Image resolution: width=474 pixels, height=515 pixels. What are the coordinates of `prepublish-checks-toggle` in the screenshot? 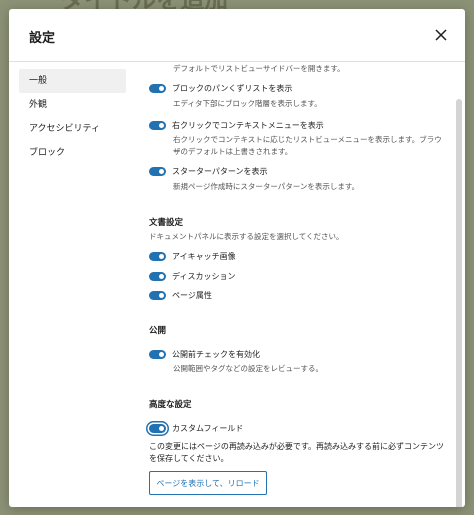 It's located at (157, 354).